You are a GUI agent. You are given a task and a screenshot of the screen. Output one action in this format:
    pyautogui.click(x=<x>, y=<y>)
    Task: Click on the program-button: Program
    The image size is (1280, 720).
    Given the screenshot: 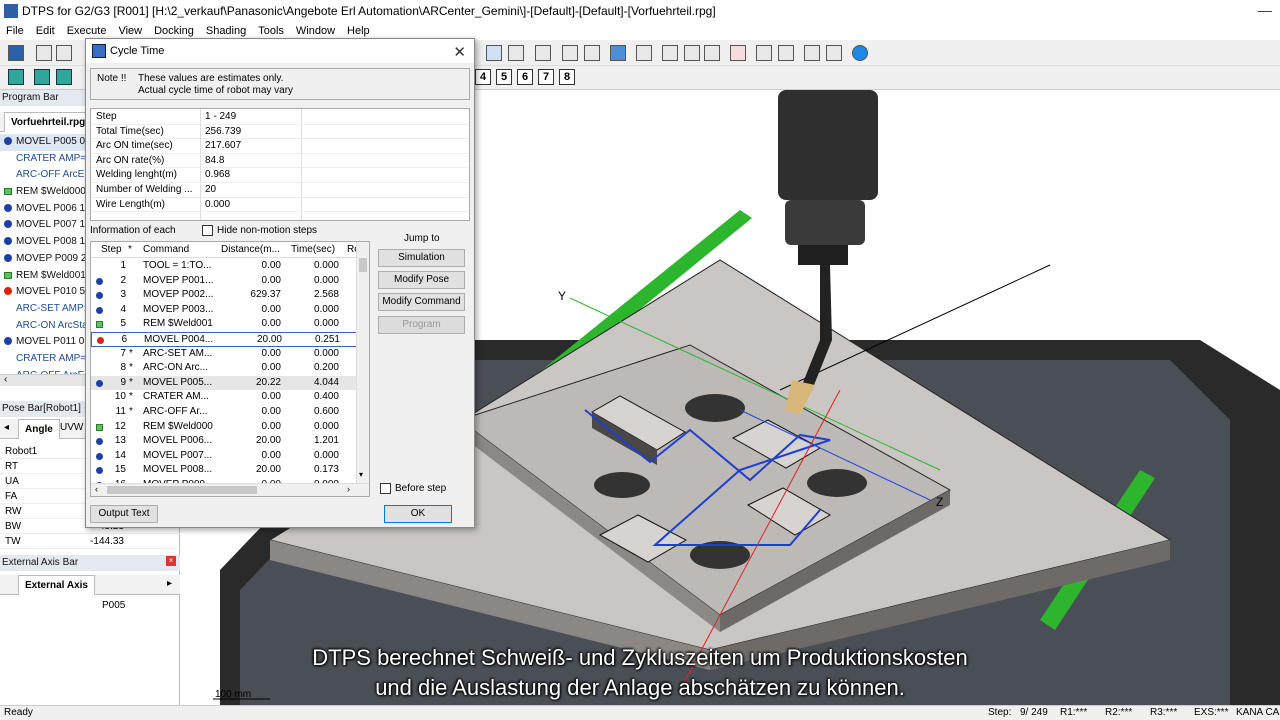 What is the action you would take?
    pyautogui.click(x=421, y=325)
    